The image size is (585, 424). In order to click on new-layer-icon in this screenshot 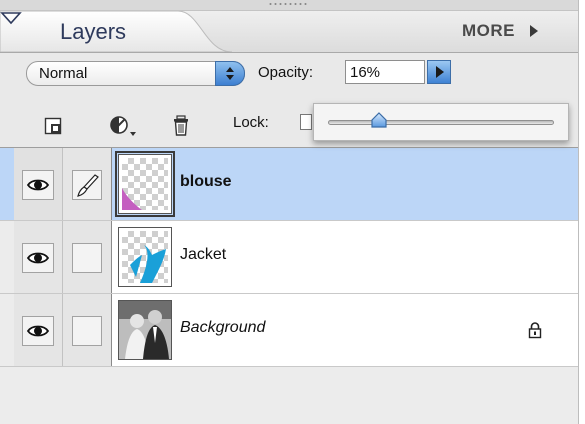, I will do `click(53, 126)`.